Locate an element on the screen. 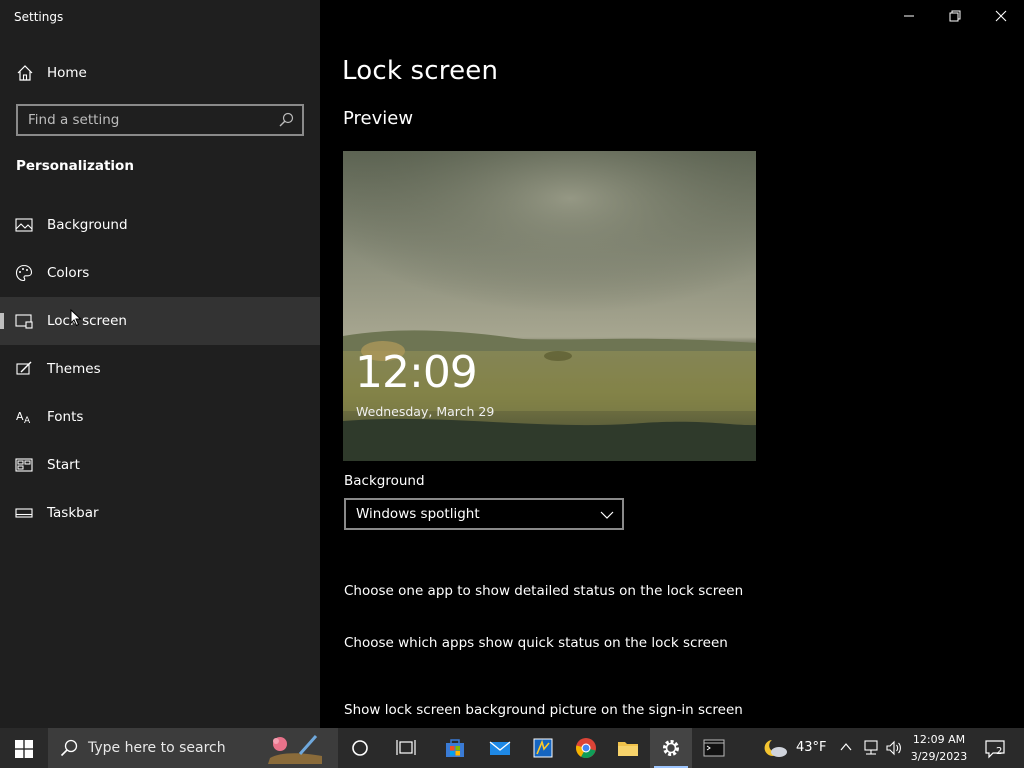  preview-time: 12:09 is located at coordinates (416, 372).